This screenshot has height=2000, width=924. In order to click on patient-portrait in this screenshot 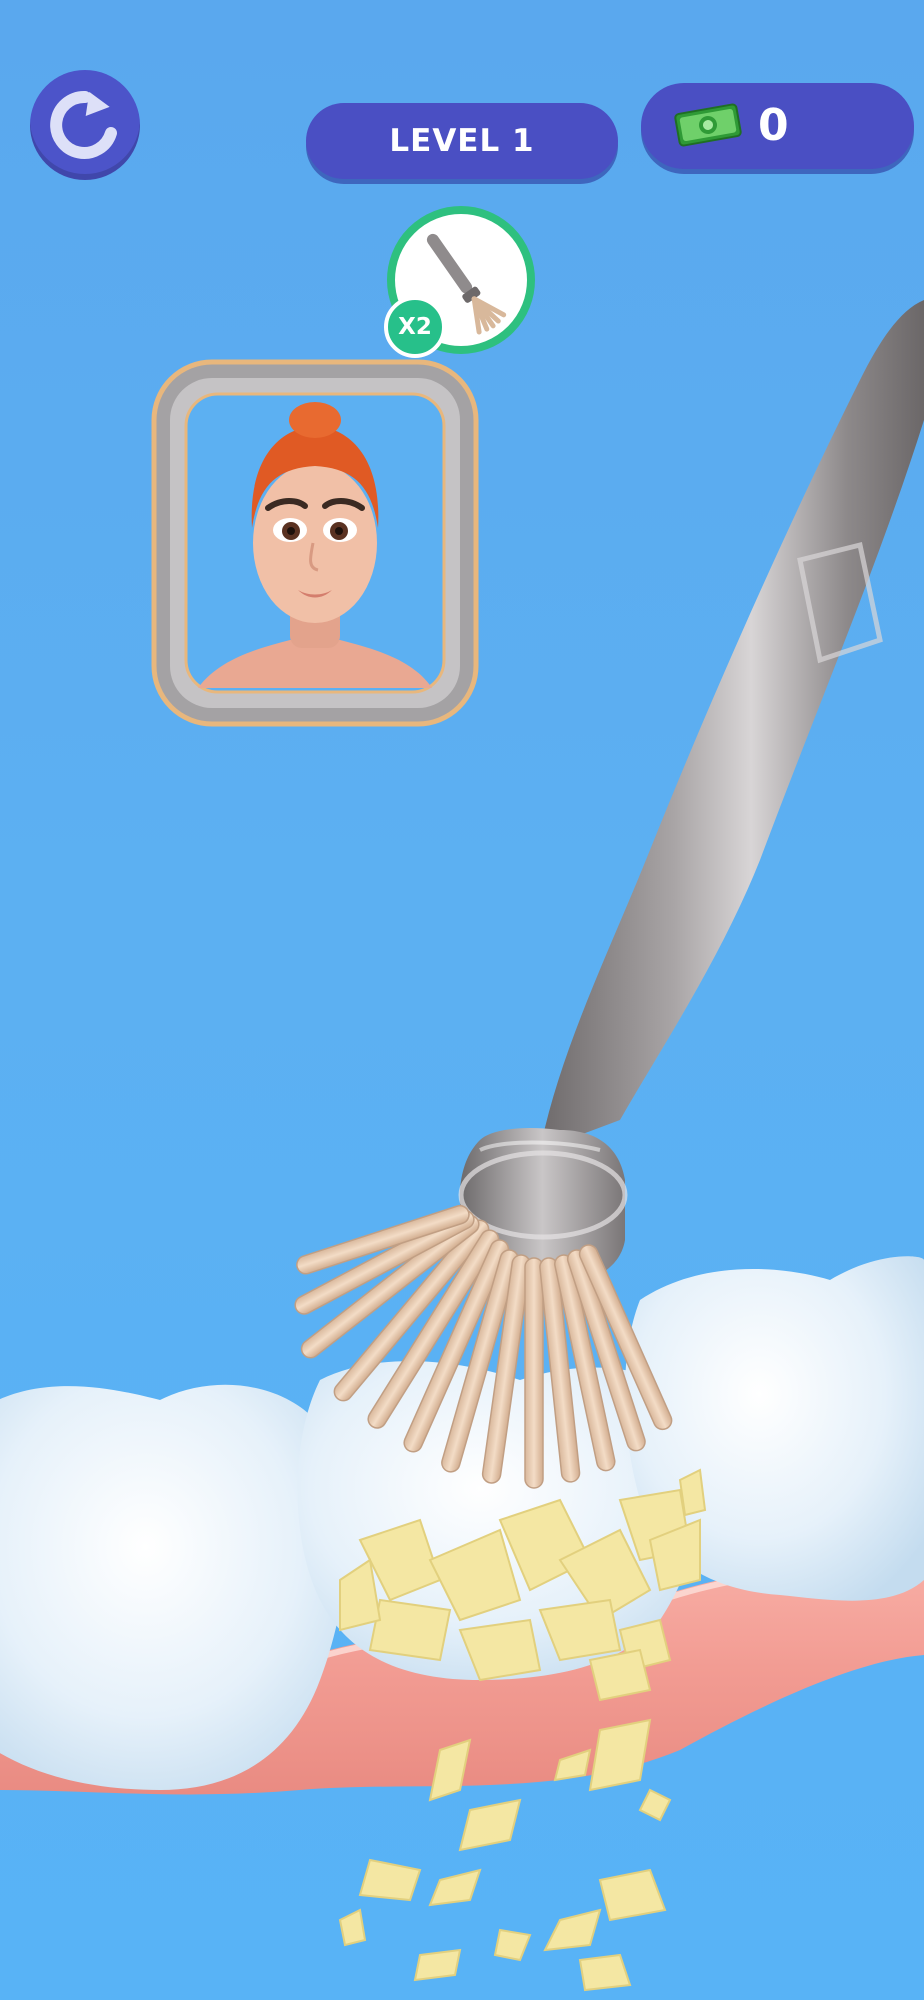, I will do `click(315, 543)`.